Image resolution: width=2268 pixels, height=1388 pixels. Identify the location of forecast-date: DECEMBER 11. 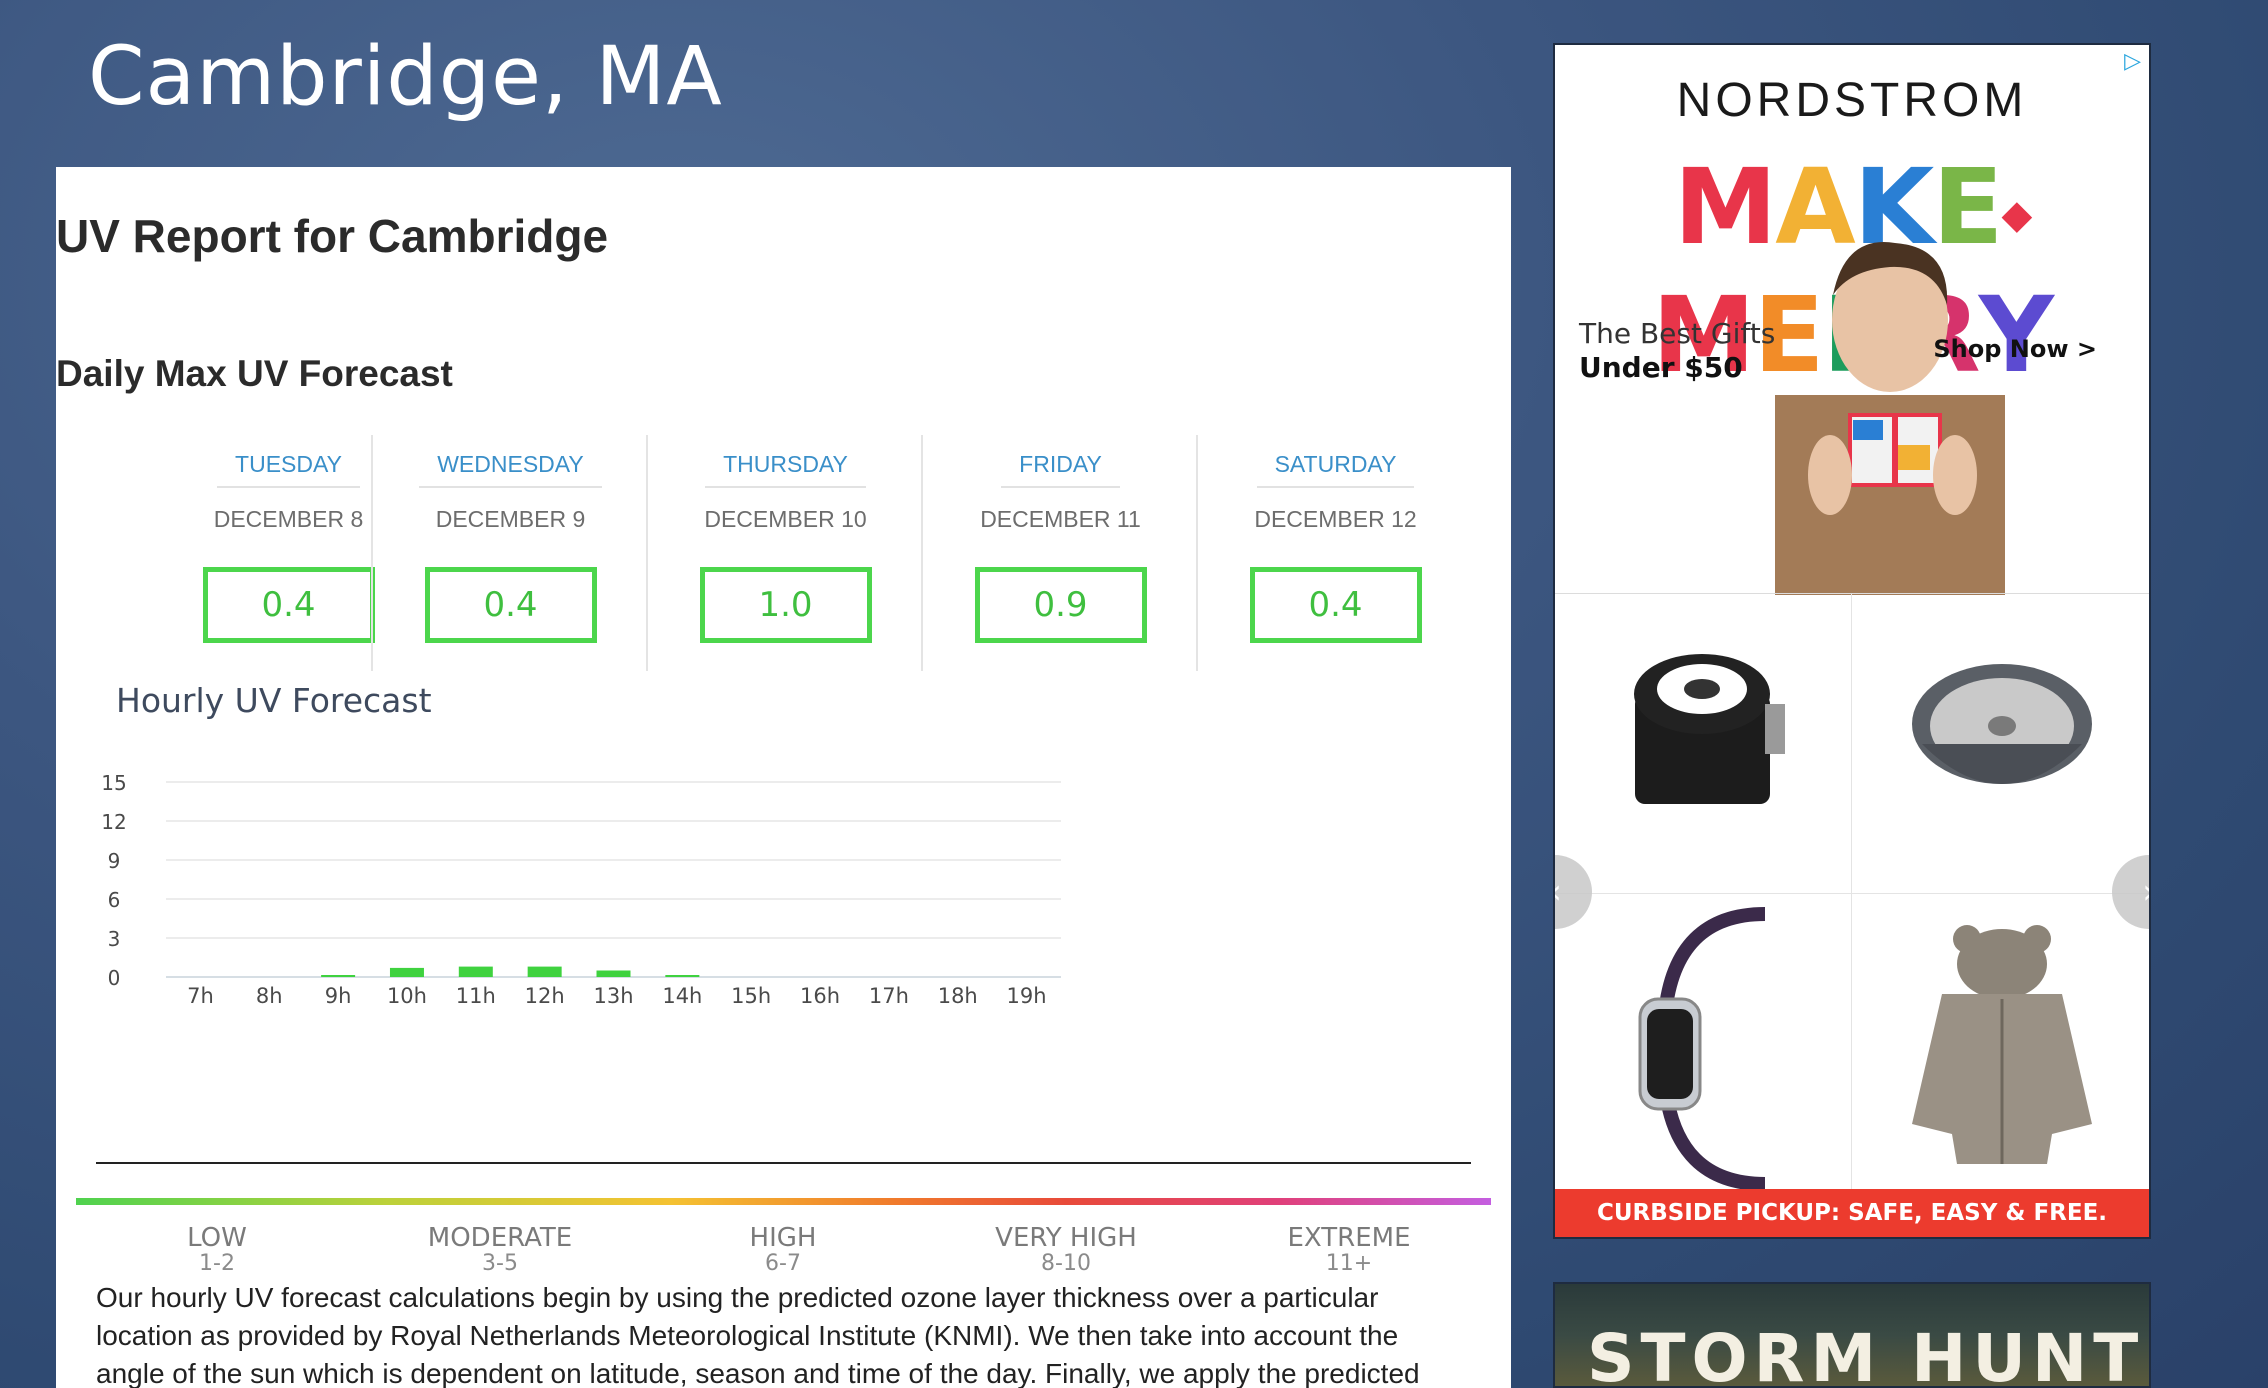
(1060, 519).